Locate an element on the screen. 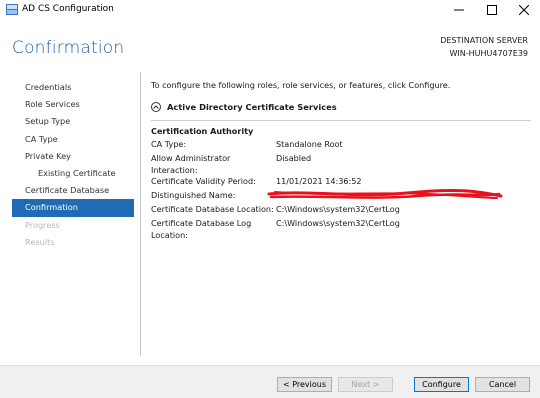  sidebar-item-role-services: Role Services is located at coordinates (73, 104).